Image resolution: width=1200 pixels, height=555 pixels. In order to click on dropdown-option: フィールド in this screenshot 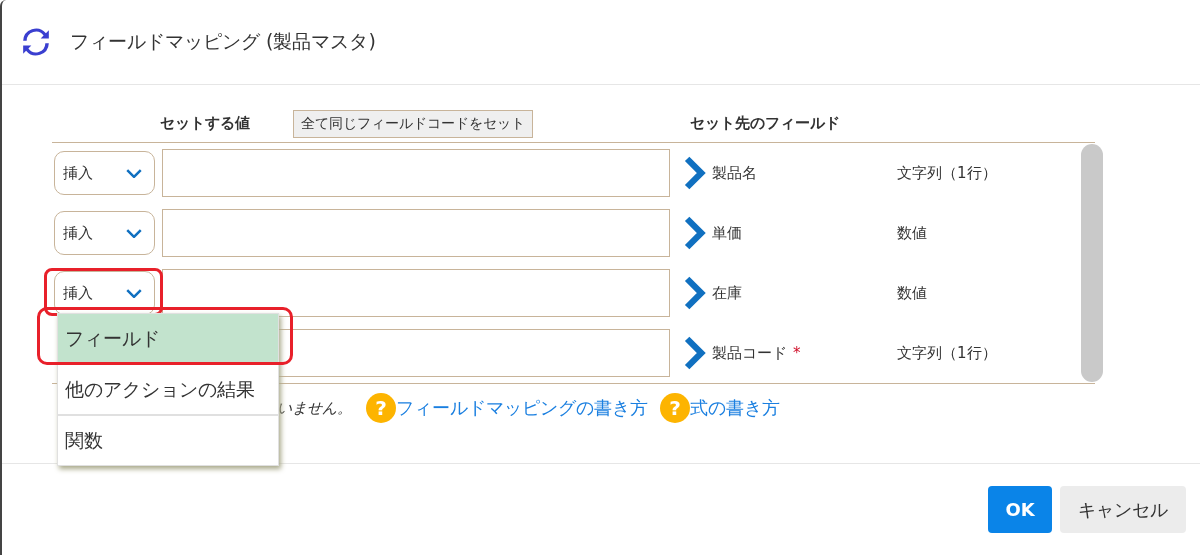, I will do `click(168, 339)`.